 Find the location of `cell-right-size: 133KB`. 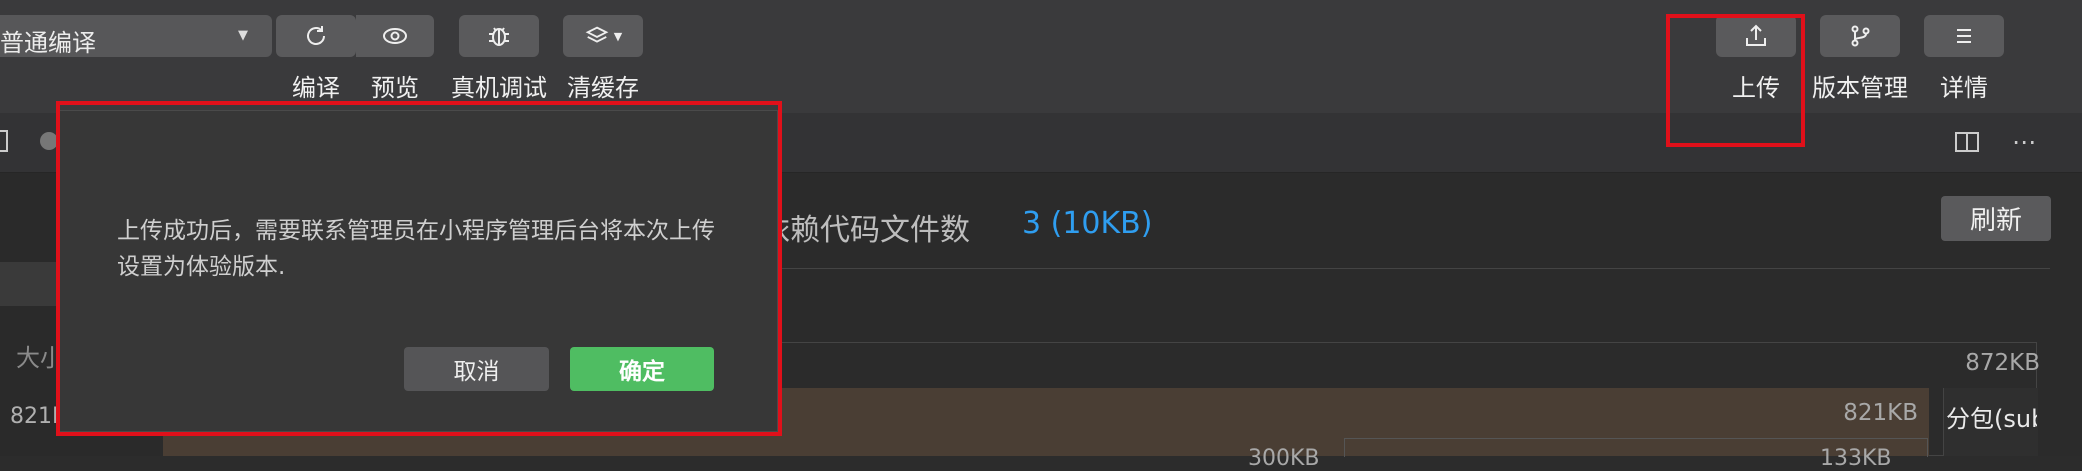

cell-right-size: 133KB is located at coordinates (1856, 458).